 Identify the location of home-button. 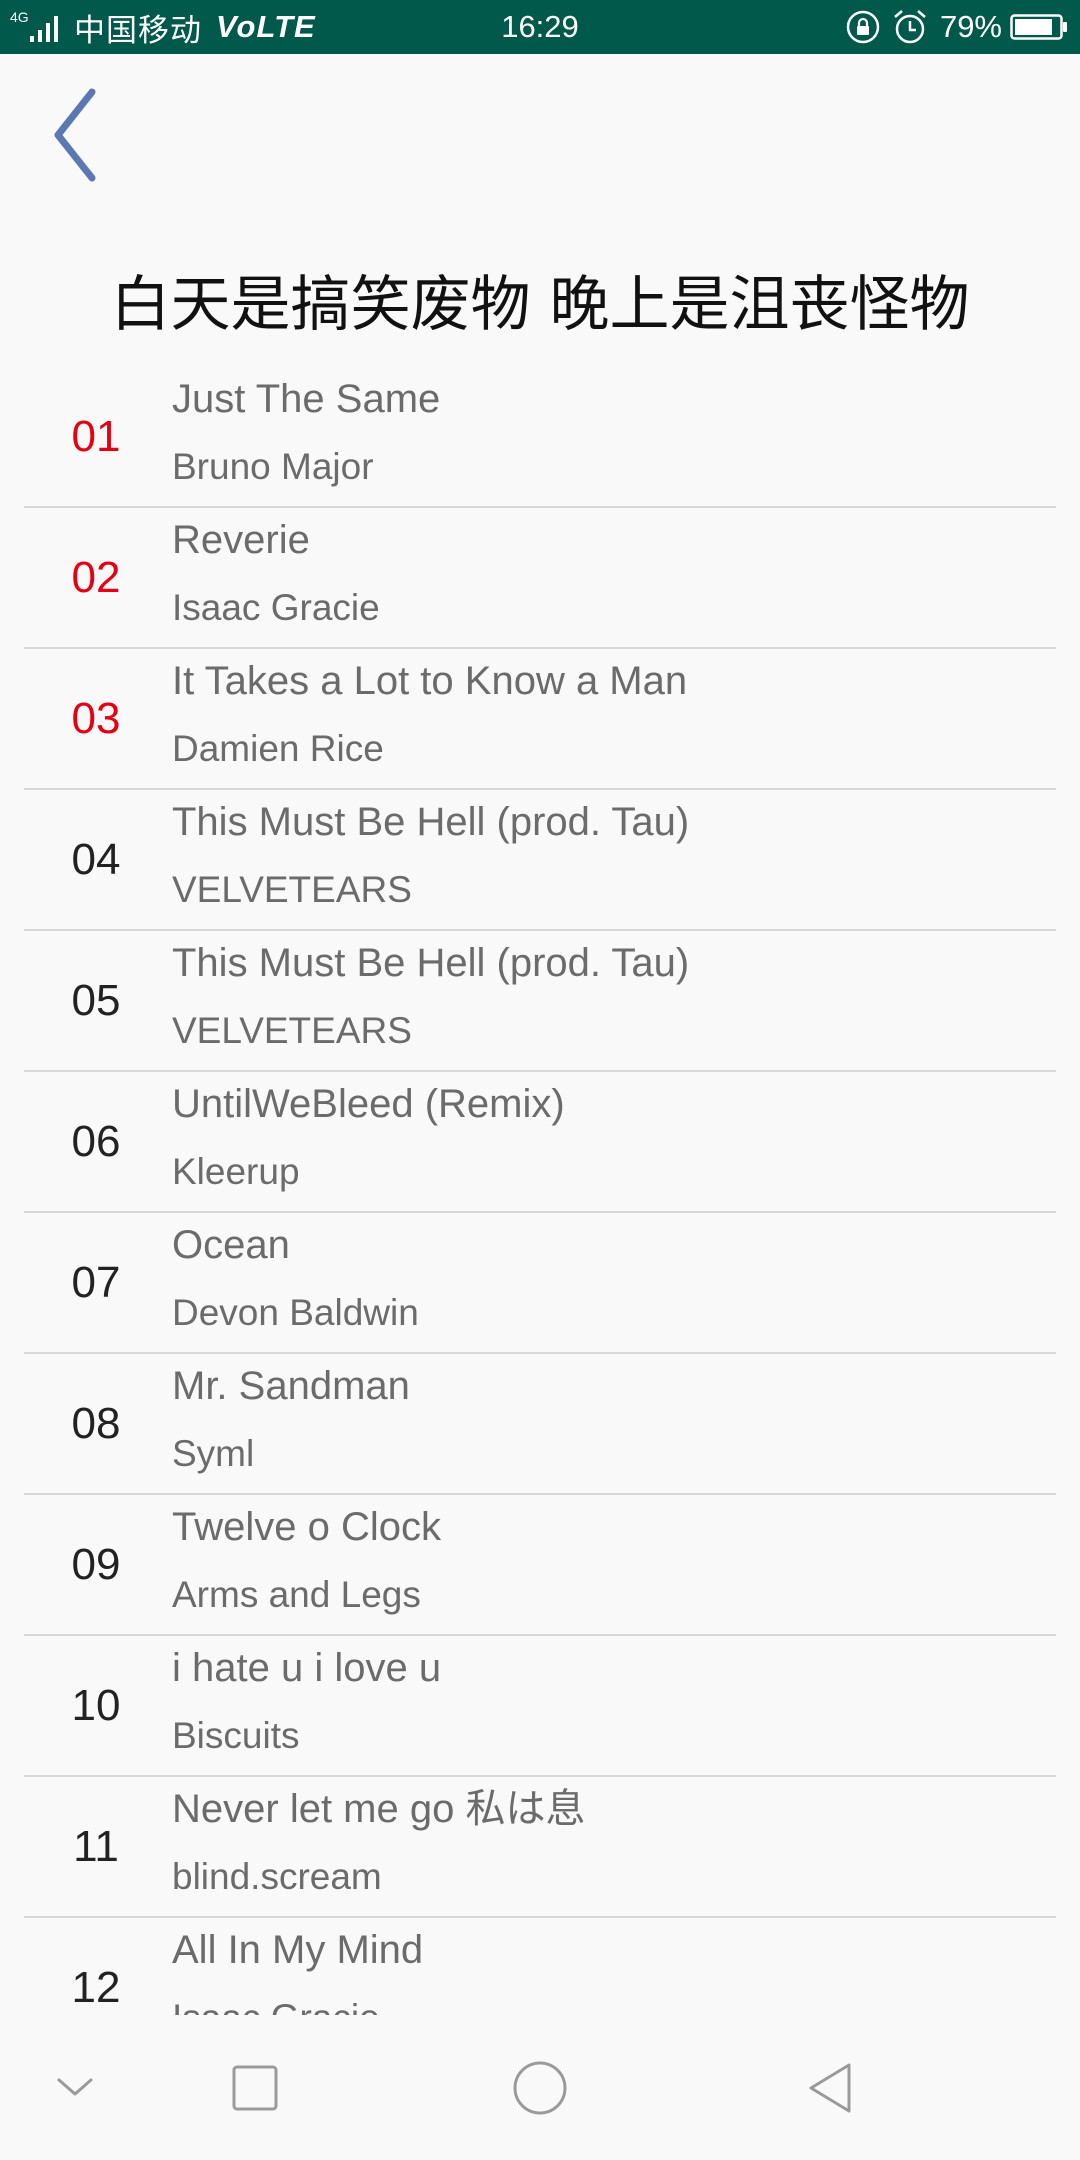
(540, 2087).